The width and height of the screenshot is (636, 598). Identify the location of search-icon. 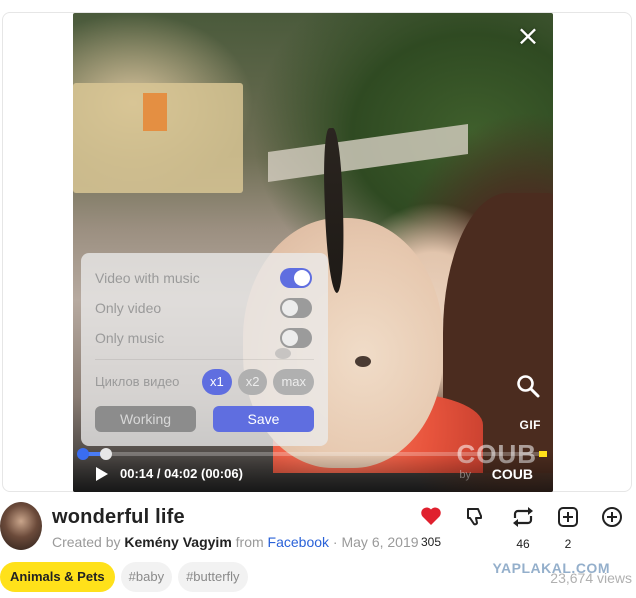
(528, 386).